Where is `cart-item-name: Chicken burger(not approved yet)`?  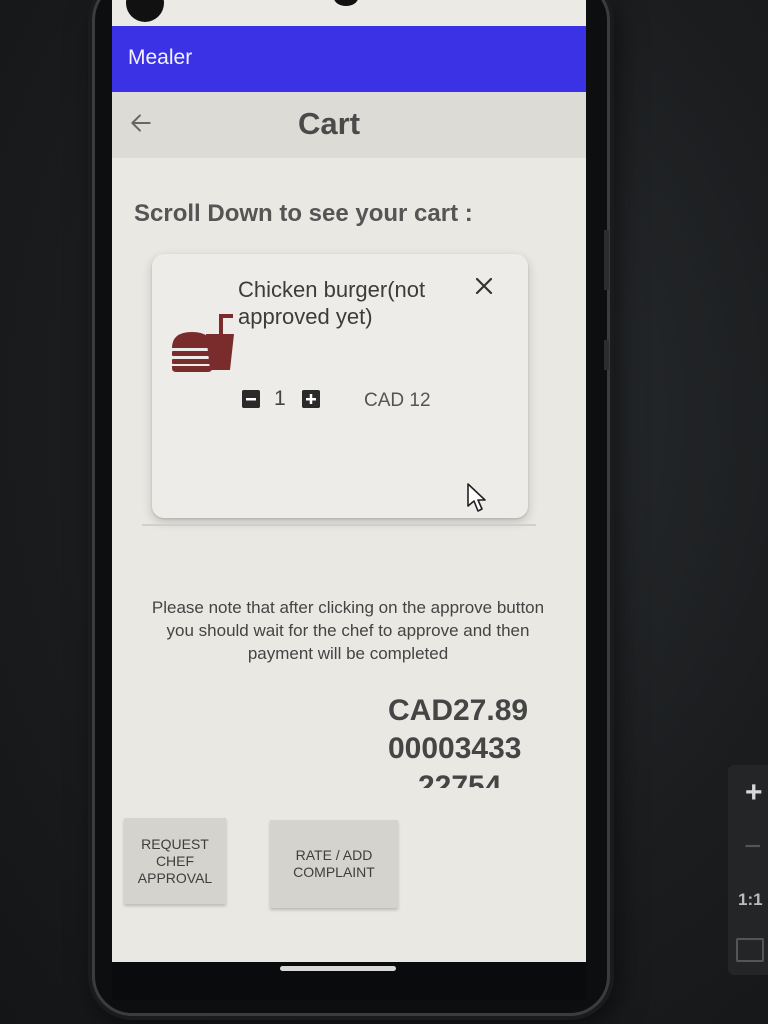 cart-item-name: Chicken burger(not approved yet) is located at coordinates (332, 303).